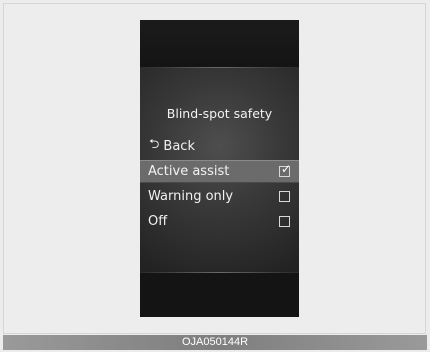 Image resolution: width=430 pixels, height=352 pixels. What do you see at coordinates (179, 146) in the screenshot?
I see `back-label: Back` at bounding box center [179, 146].